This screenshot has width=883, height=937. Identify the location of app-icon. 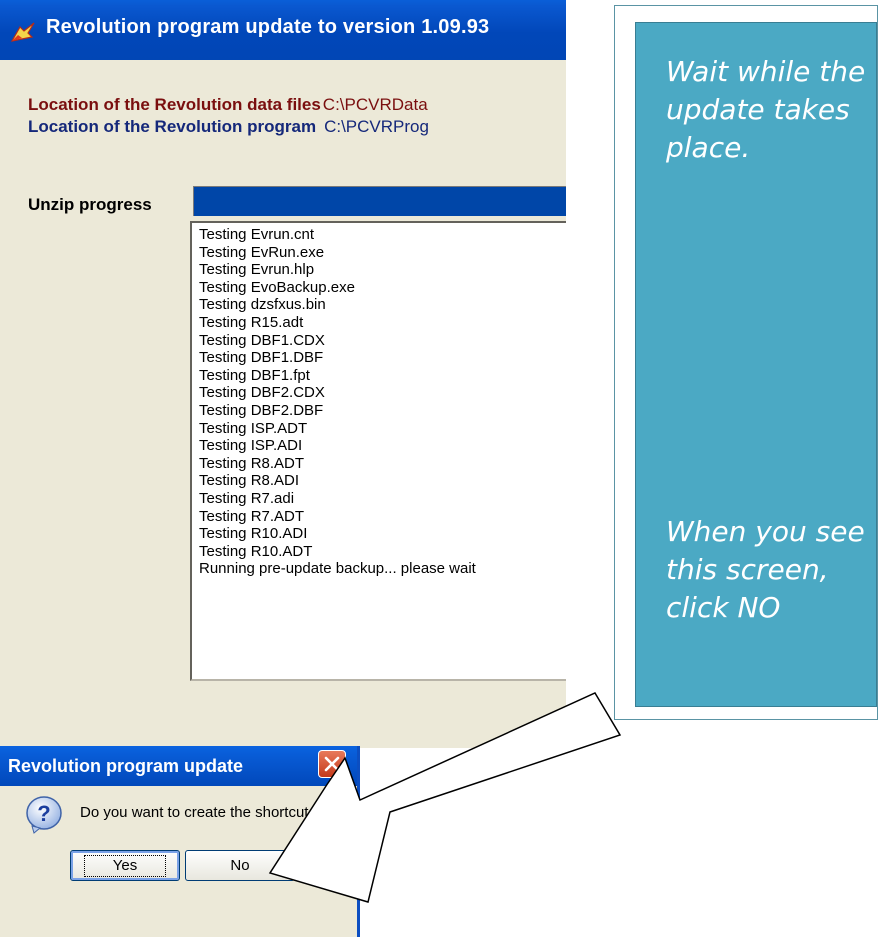
(22, 32).